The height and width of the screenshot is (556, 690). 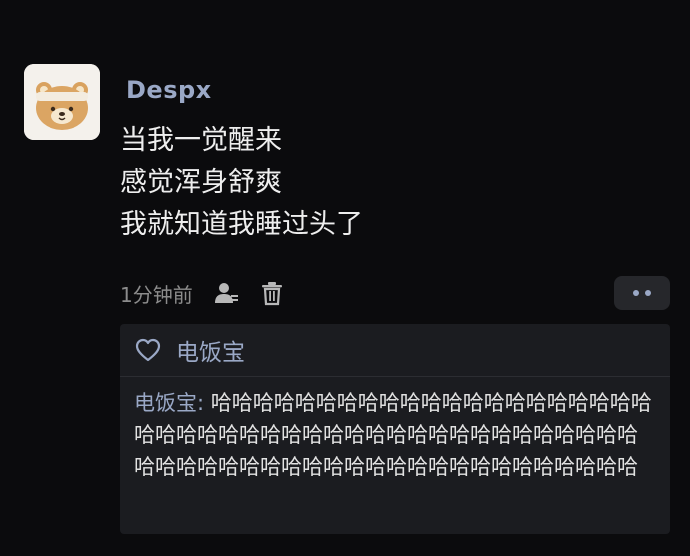 I want to click on bear-avatar-image, so click(x=62, y=102).